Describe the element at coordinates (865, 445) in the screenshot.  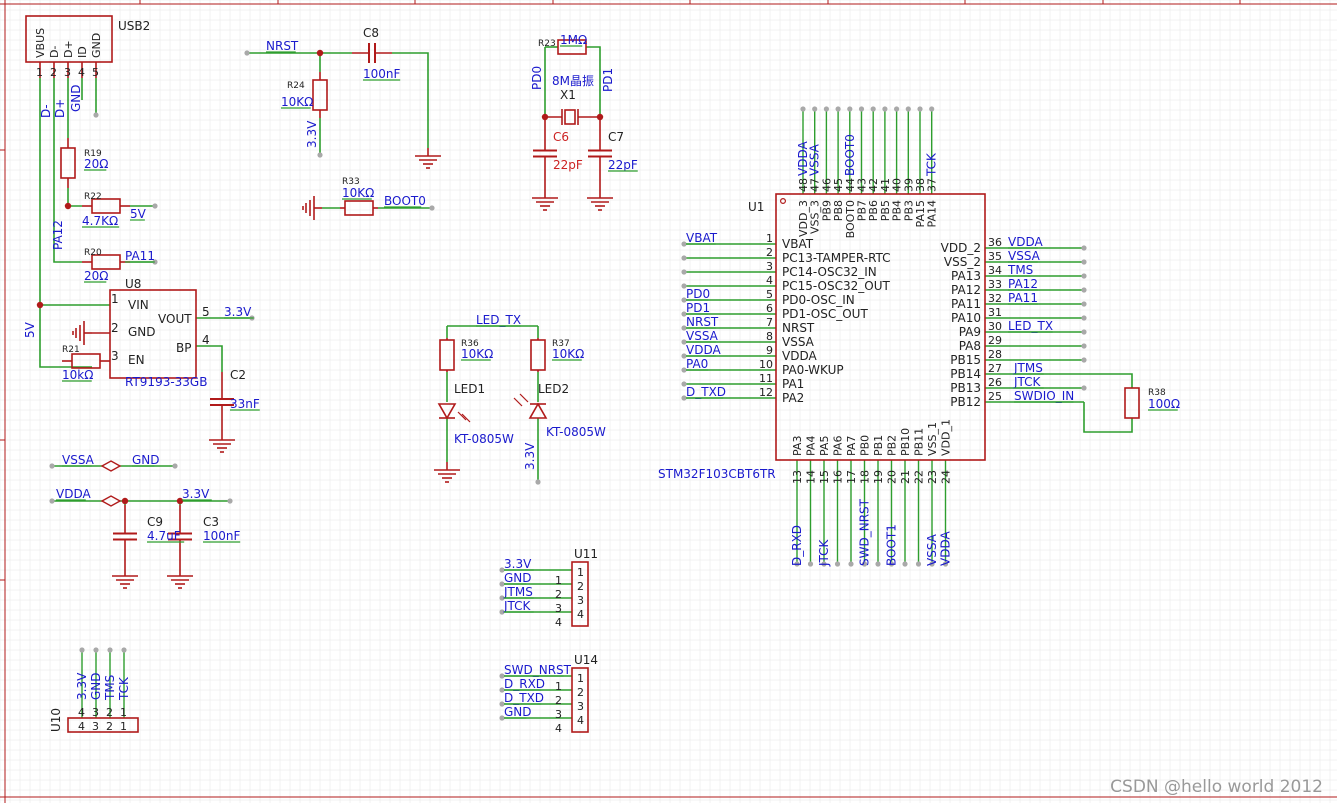
I see `u1-pin-name: PB0` at that location.